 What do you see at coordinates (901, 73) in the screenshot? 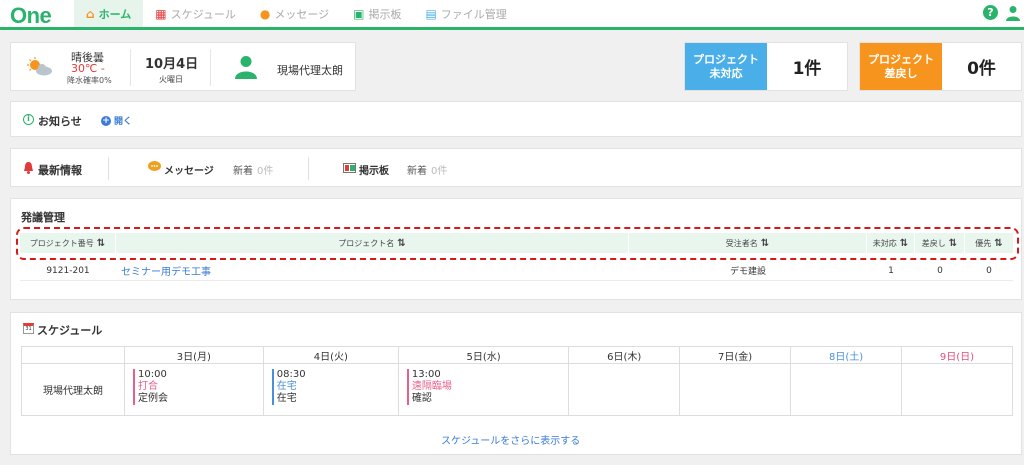
I see `badge-label-line2: 差戻し` at bounding box center [901, 73].